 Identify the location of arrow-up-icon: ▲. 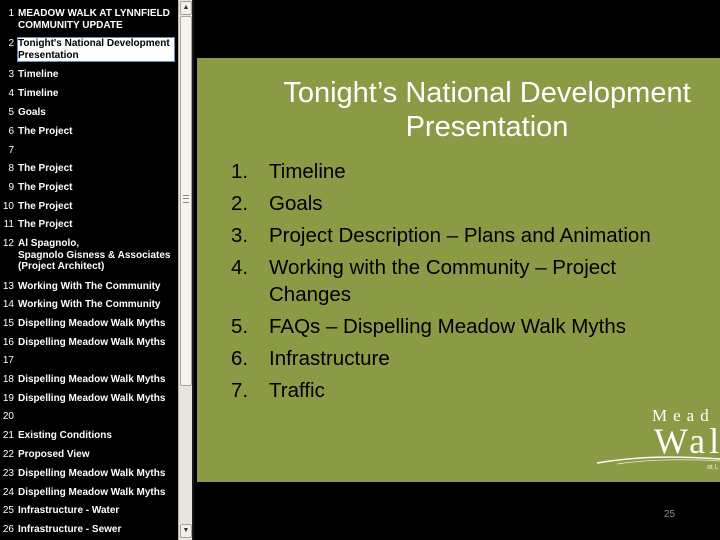
(186, 7).